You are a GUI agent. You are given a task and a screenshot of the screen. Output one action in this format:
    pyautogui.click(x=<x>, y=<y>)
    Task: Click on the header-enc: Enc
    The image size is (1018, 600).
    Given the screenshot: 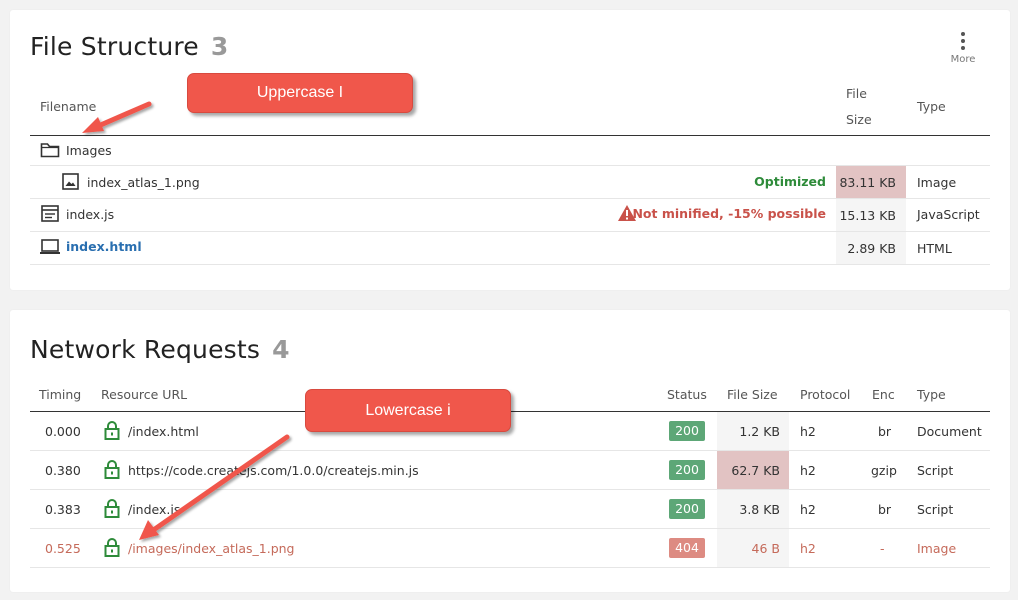 What is the action you would take?
    pyautogui.click(x=883, y=394)
    